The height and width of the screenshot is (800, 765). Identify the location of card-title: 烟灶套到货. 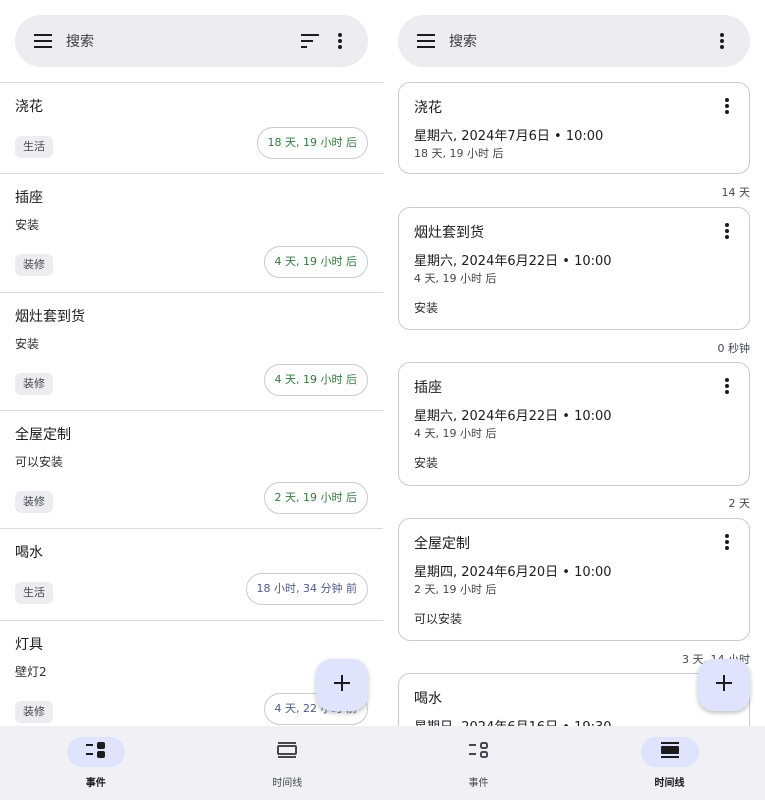
(449, 233).